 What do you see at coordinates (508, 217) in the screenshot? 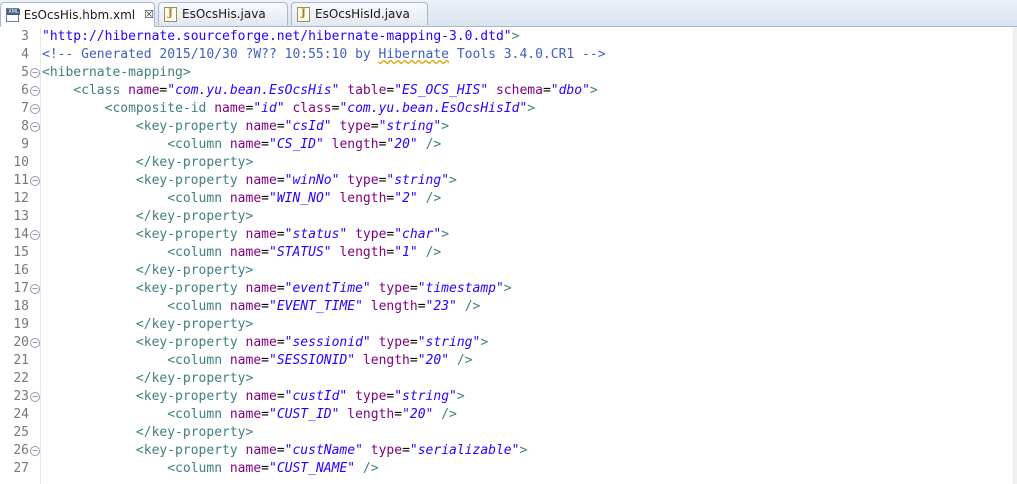
I see `code-line: 13 </key-property>` at bounding box center [508, 217].